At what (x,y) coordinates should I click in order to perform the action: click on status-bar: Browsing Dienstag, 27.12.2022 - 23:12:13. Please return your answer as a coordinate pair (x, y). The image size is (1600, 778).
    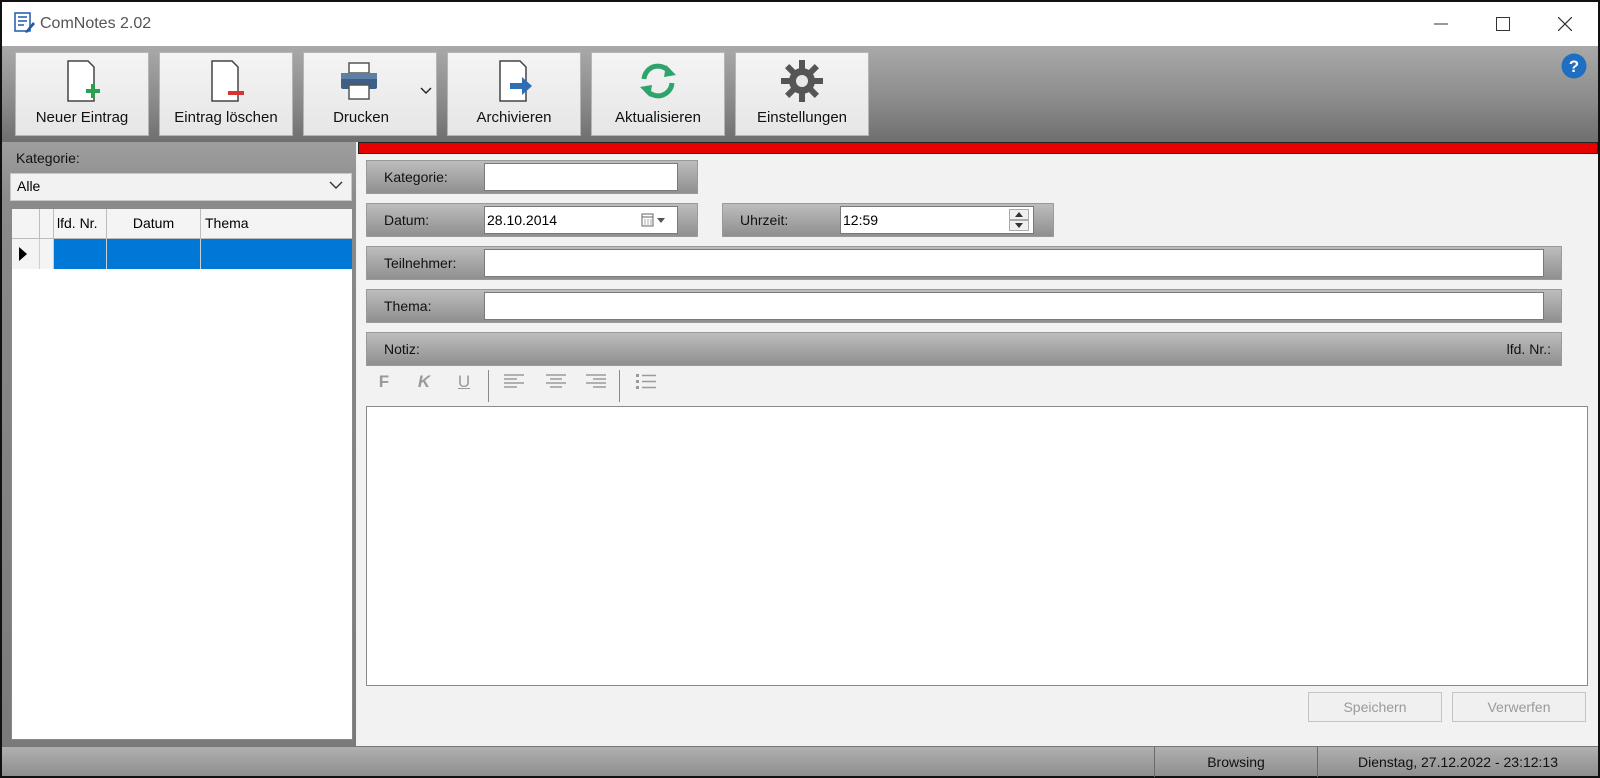
    Looking at the image, I should click on (800, 761).